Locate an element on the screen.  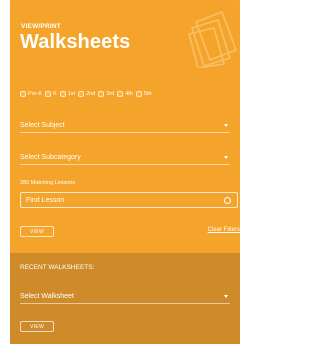
page-title: Walksheets is located at coordinates (75, 42).